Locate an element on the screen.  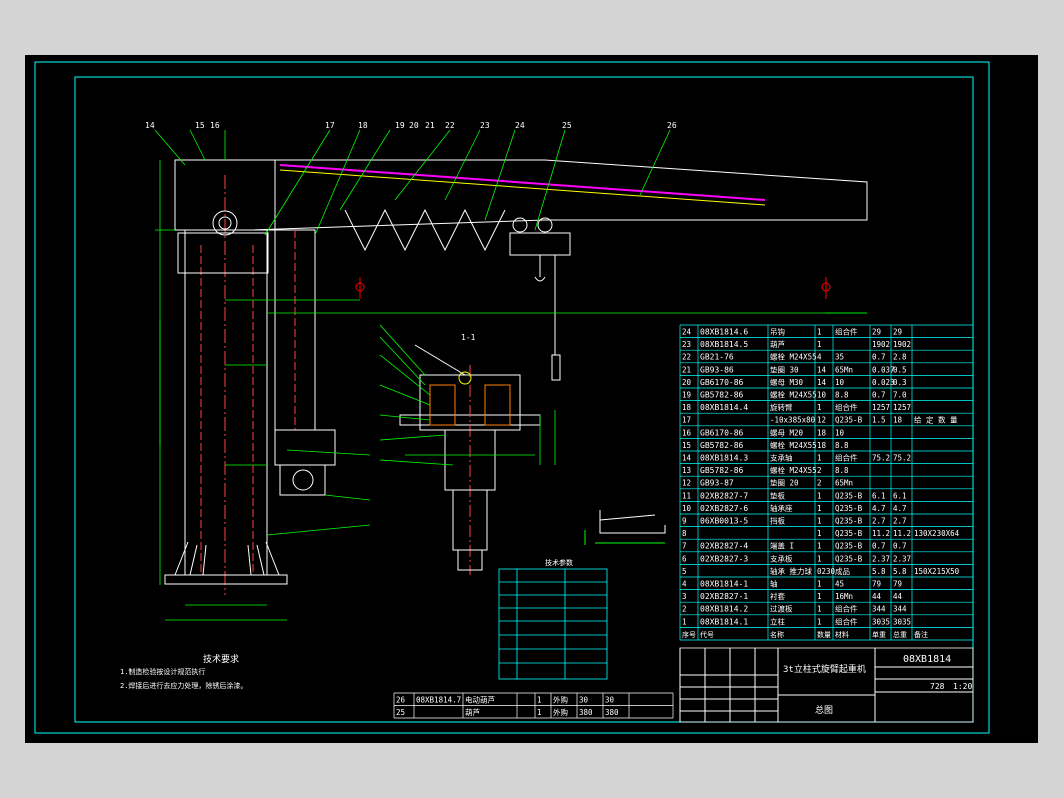
bom-cell-unit: 0.023 is located at coordinates (883, 382).